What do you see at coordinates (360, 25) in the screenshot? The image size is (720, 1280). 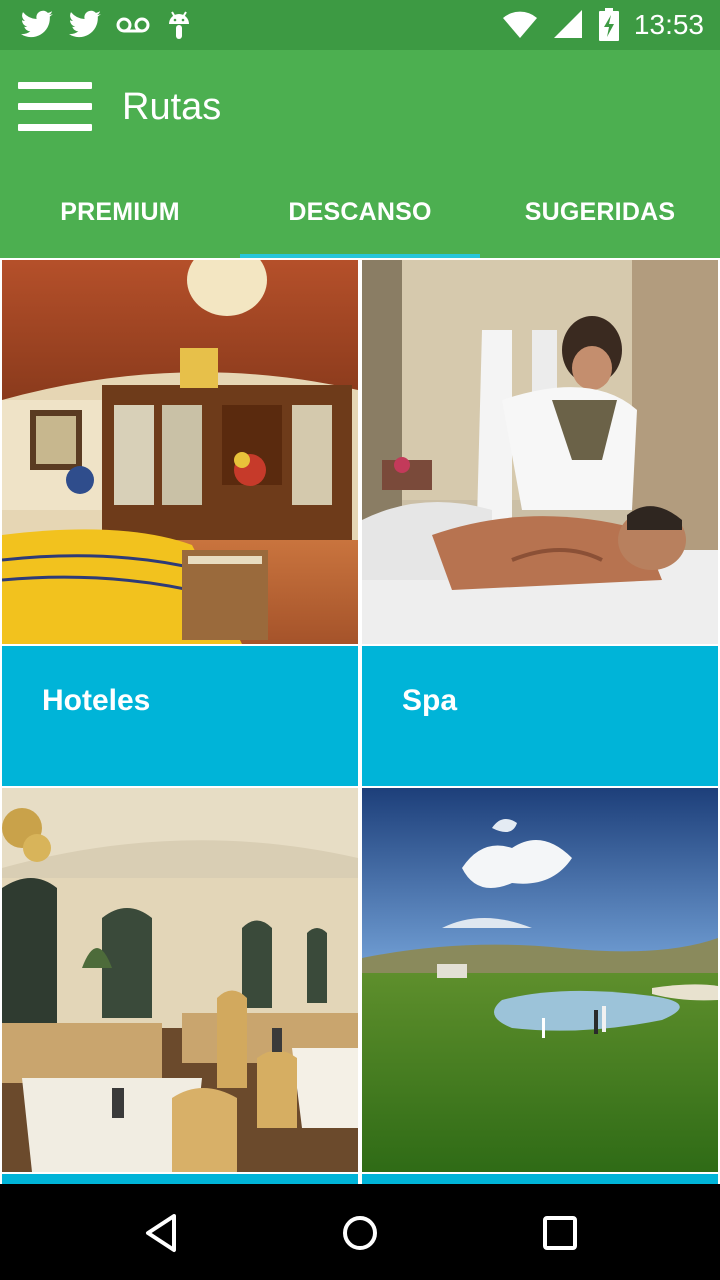 I see `status-bar: 13:53` at bounding box center [360, 25].